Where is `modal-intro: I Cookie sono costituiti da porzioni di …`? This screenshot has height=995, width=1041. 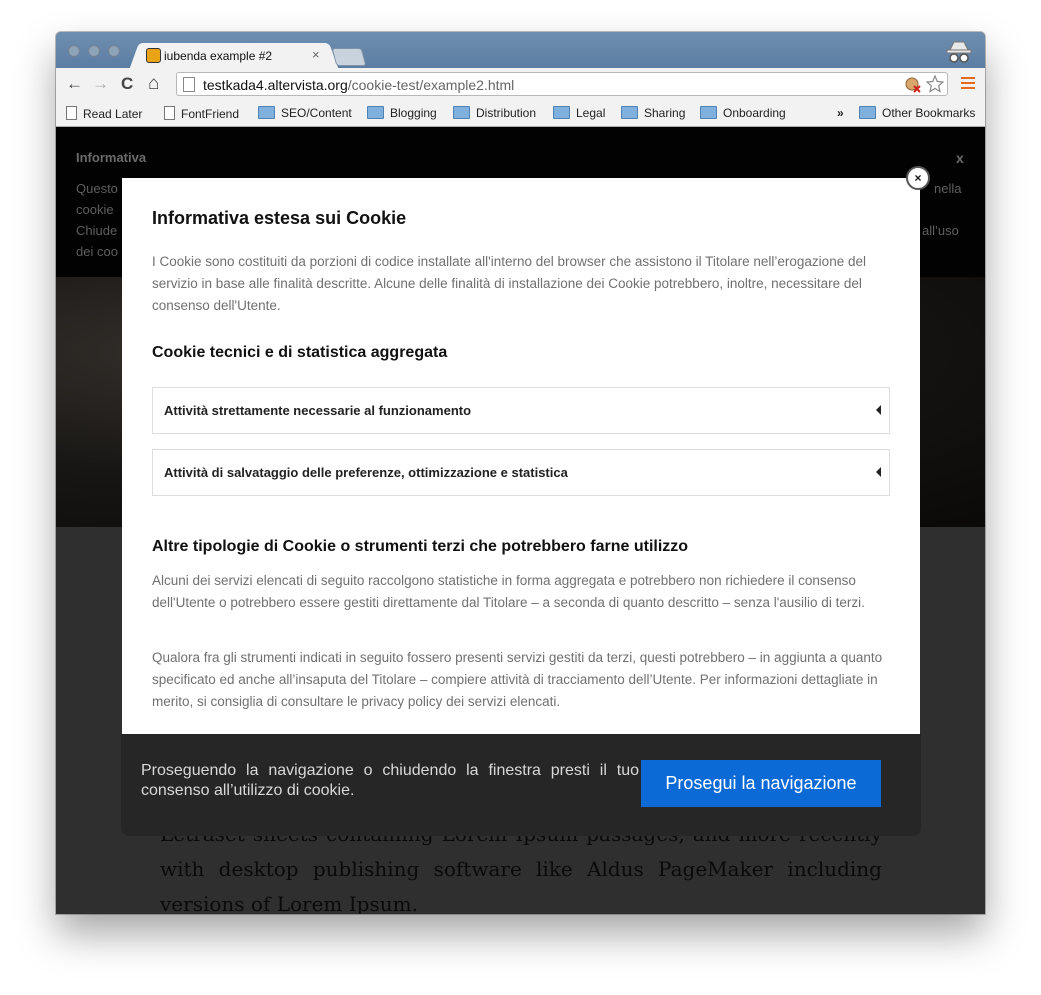 modal-intro: I Cookie sono costituiti da porzioni di … is located at coordinates (509, 283).